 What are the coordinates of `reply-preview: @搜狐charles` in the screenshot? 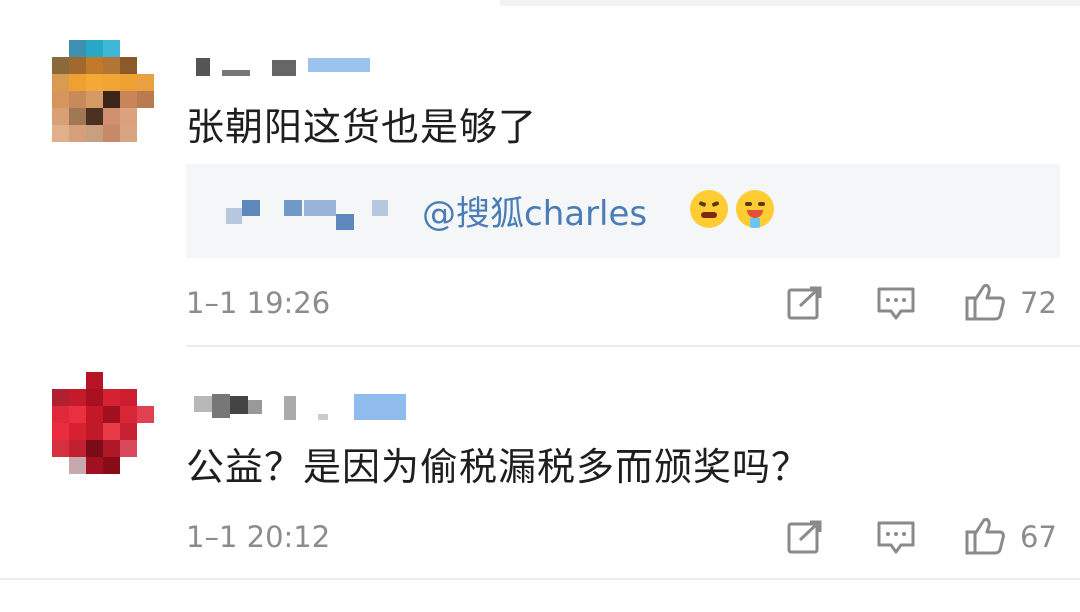 It's located at (623, 211).